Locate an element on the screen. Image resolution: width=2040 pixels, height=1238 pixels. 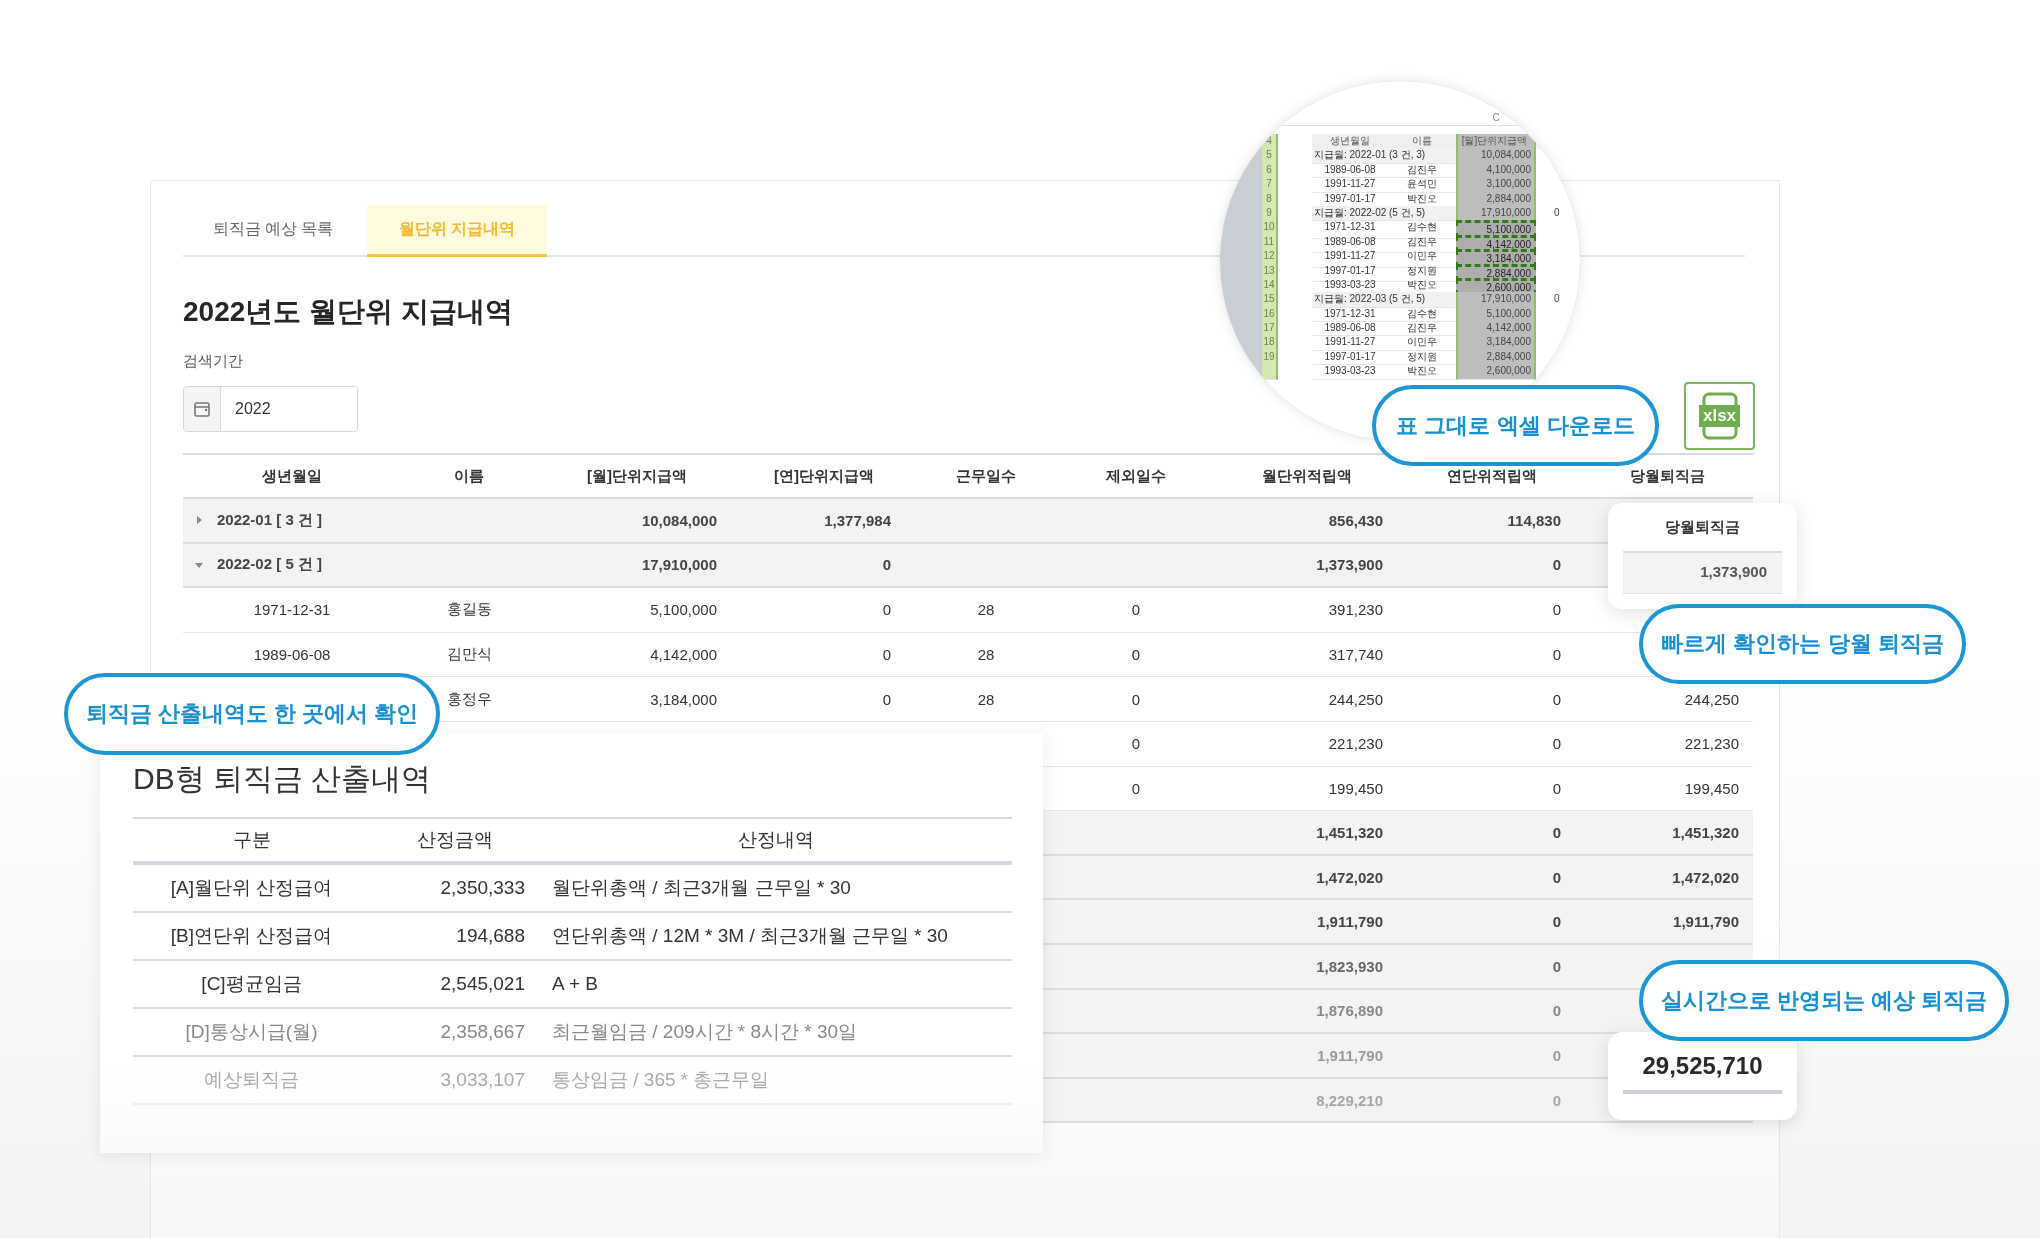
year-field: 2022 is located at coordinates (270, 409).